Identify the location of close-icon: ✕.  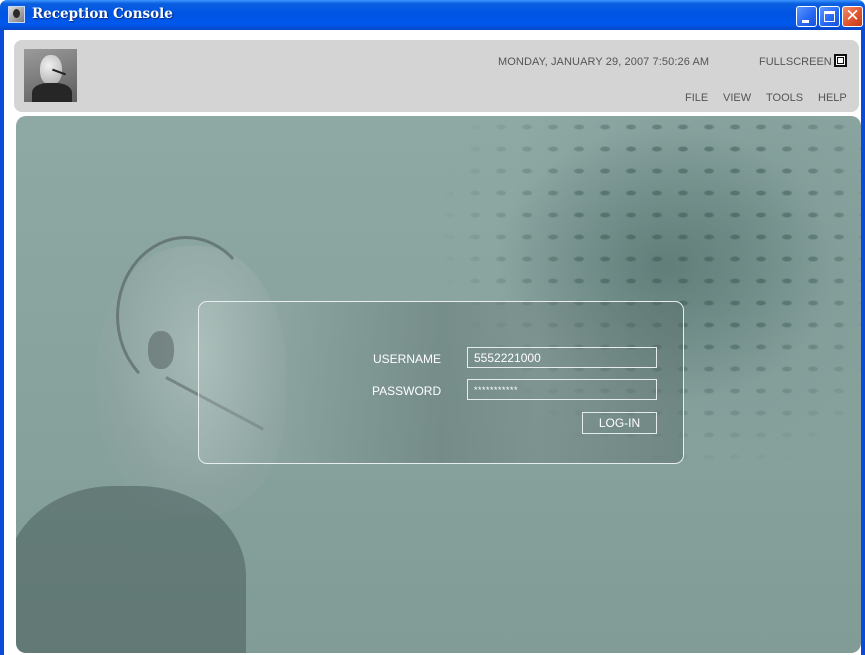
(852, 16).